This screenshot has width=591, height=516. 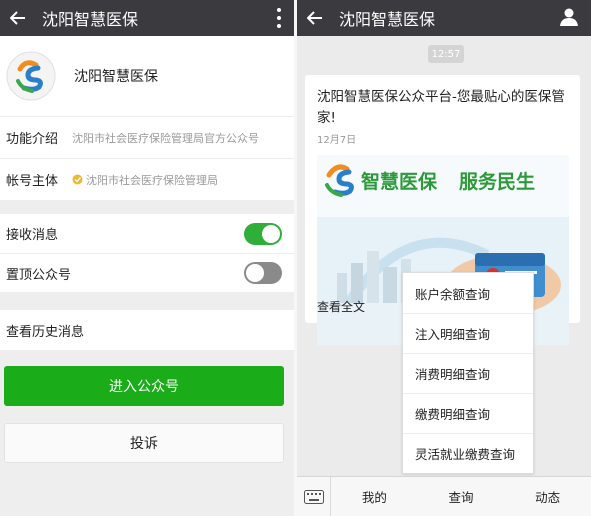 I want to click on pin-account-toggle, so click(x=263, y=273).